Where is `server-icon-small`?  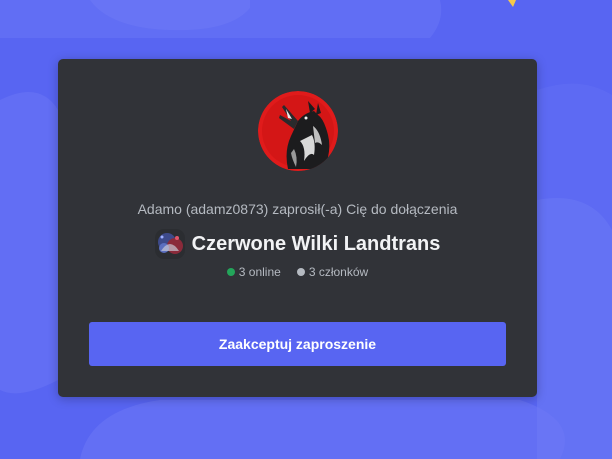 server-icon-small is located at coordinates (169, 244).